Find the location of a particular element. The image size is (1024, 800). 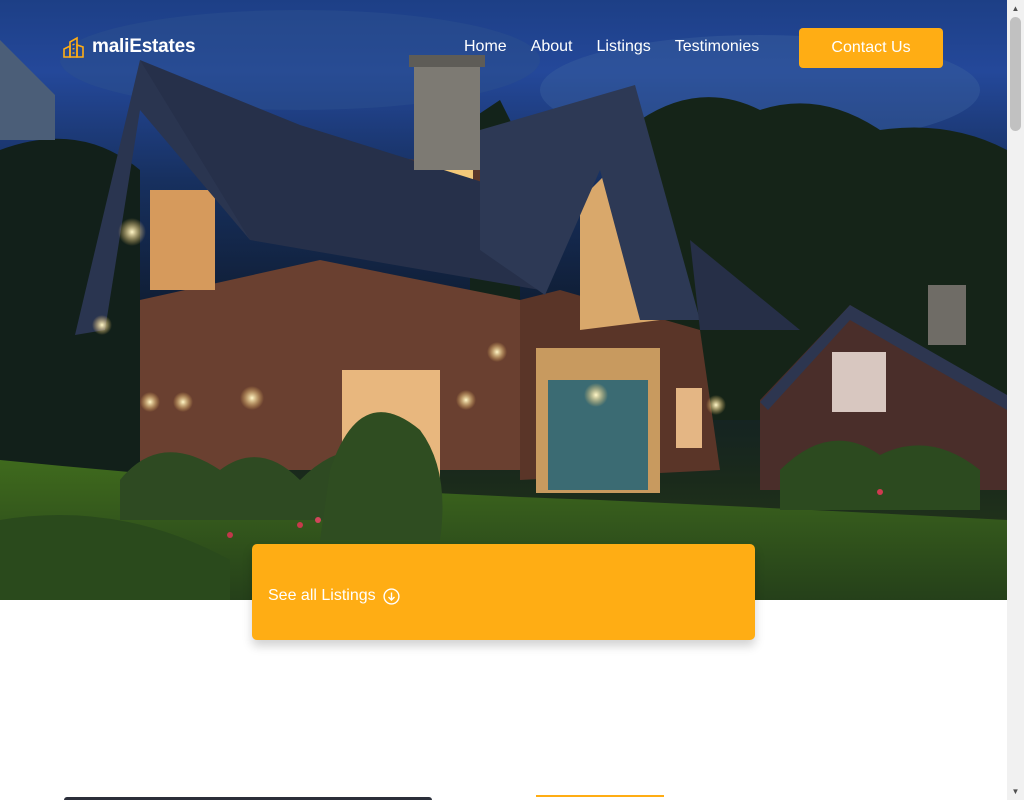

nav-item-home: Home is located at coordinates (485, 47).